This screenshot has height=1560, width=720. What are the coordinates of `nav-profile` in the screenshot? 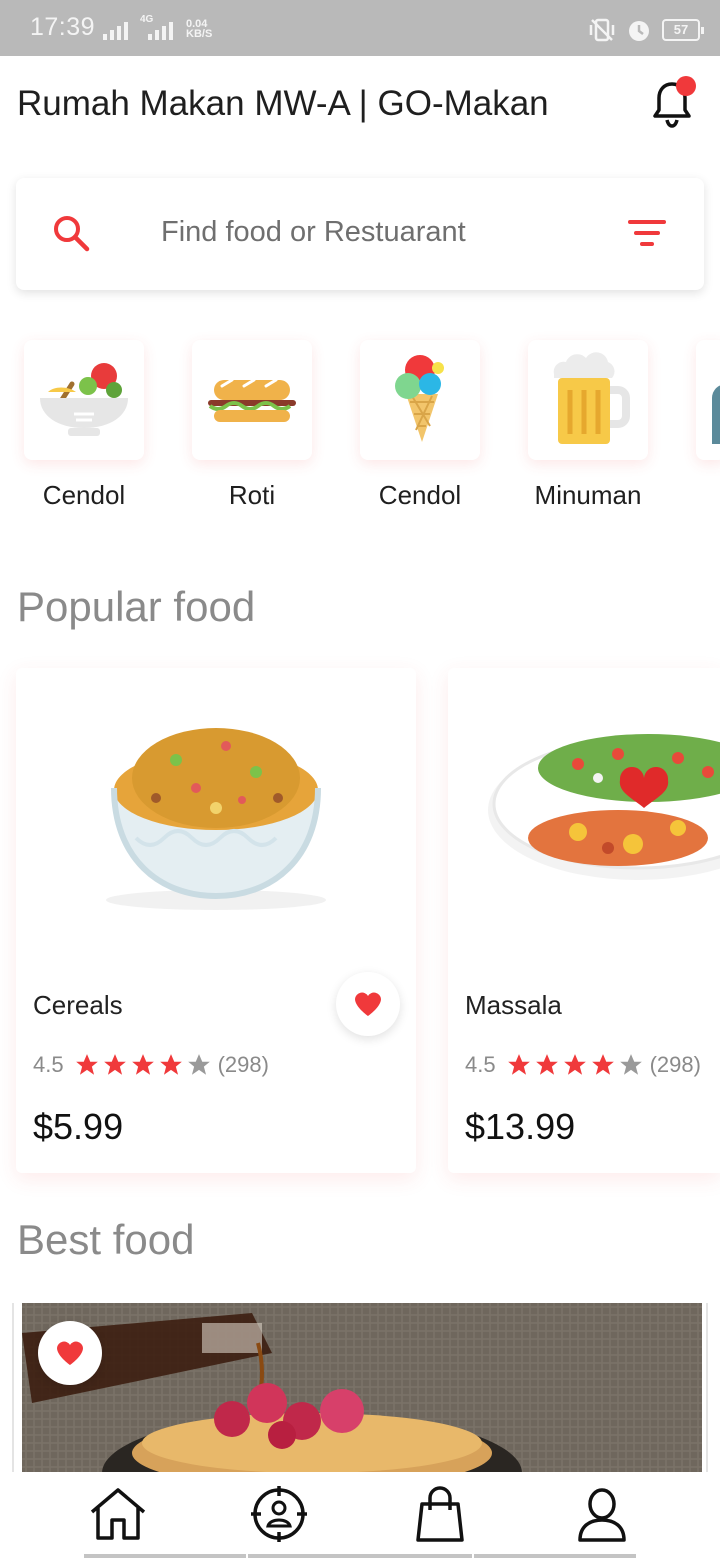 It's located at (602, 1518).